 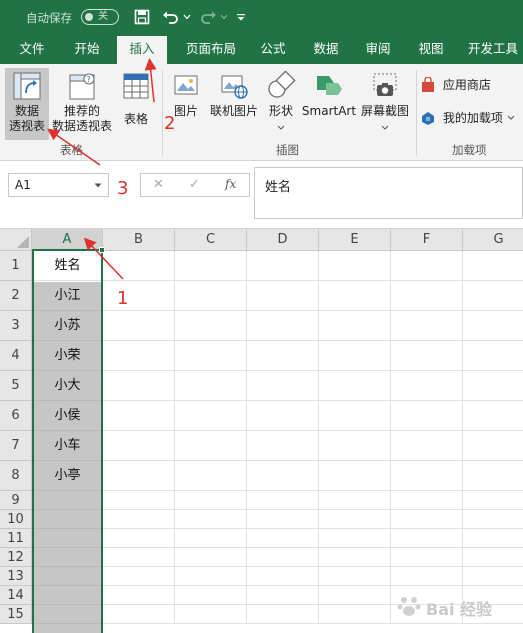 I want to click on undo-icon, so click(x=171, y=17).